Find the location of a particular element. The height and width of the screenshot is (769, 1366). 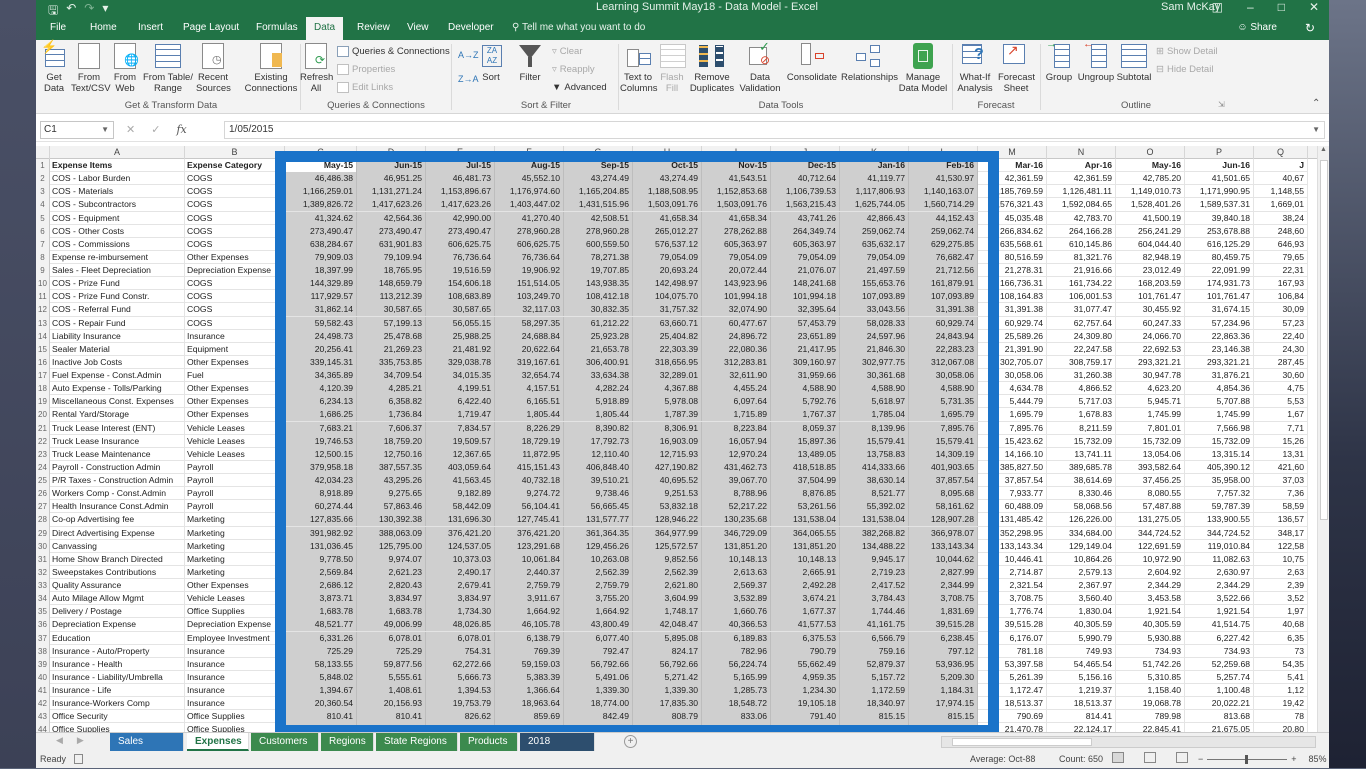

cell: 21,653.78 is located at coordinates (598, 349).